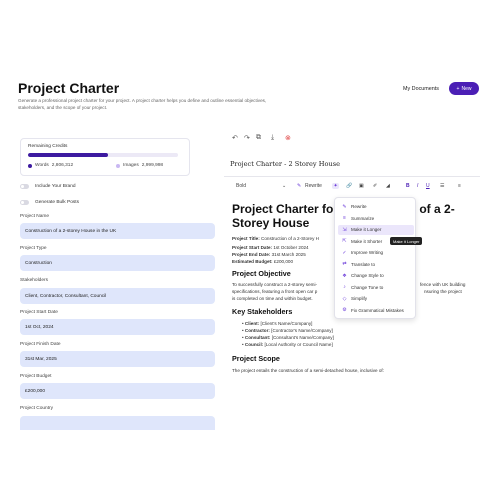 This screenshot has width=500, height=500. I want to click on project-name-label: Project Name, so click(35, 216).